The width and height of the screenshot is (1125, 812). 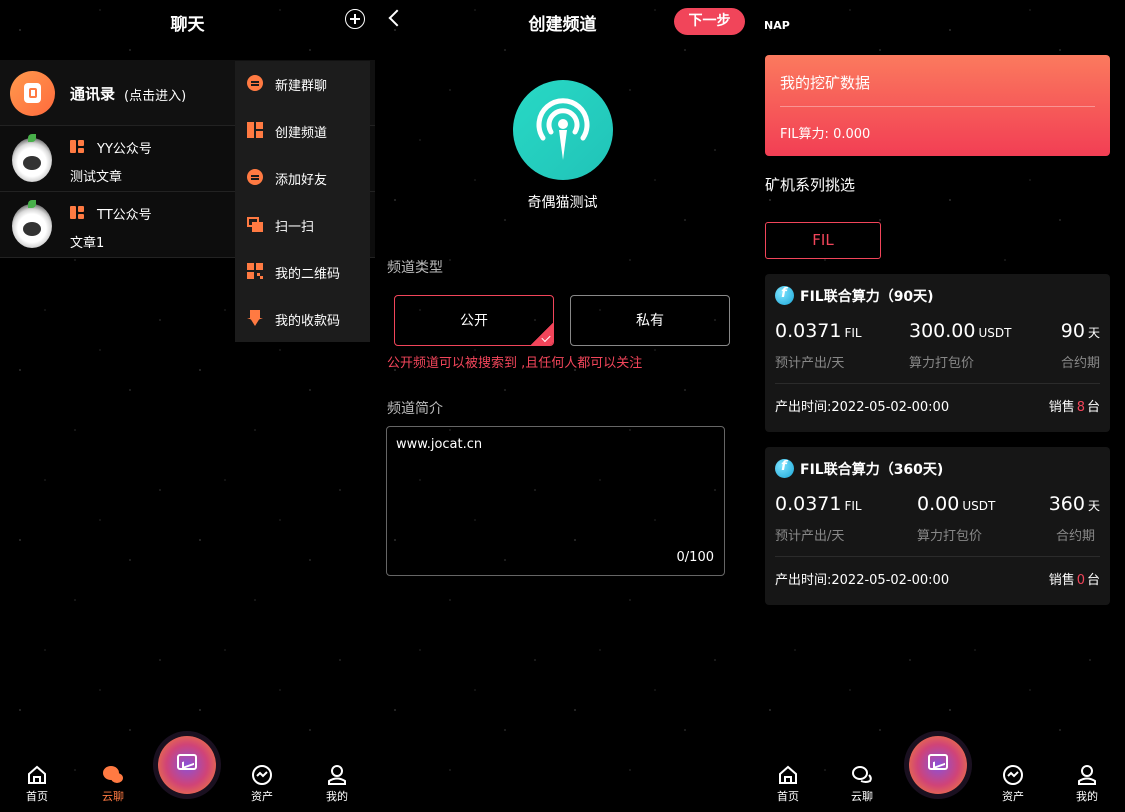 I want to click on broadcast-antenna-icon, so click(x=563, y=129).